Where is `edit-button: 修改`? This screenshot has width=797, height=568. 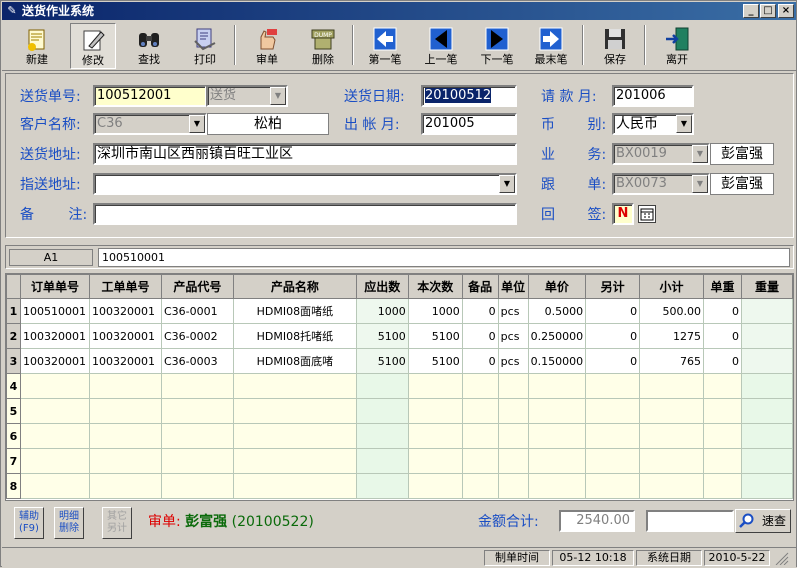
edit-button: 修改 is located at coordinates (93, 46).